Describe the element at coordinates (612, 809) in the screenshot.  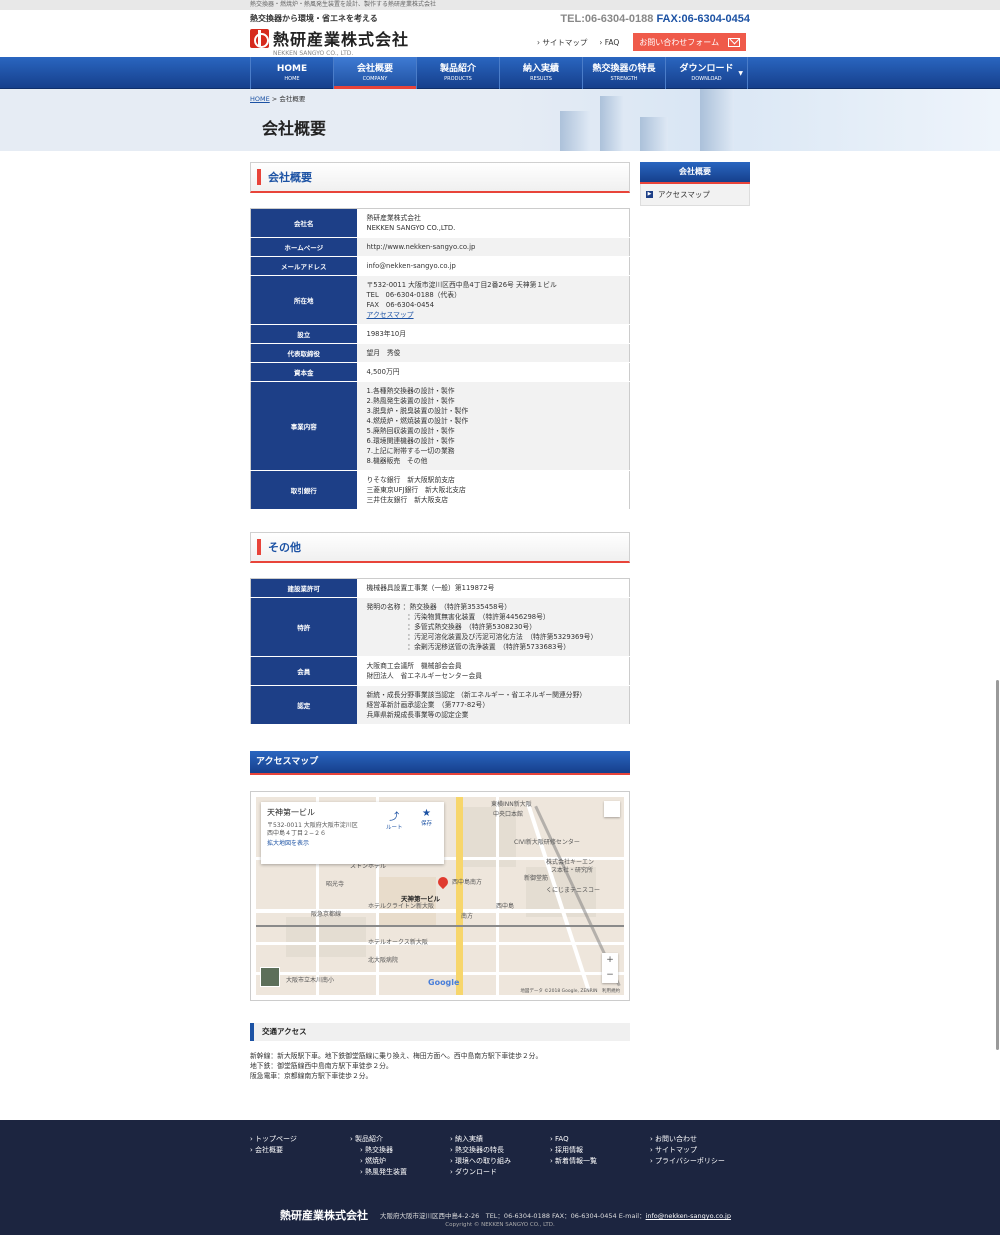
I see `fullscreen-icon` at that location.